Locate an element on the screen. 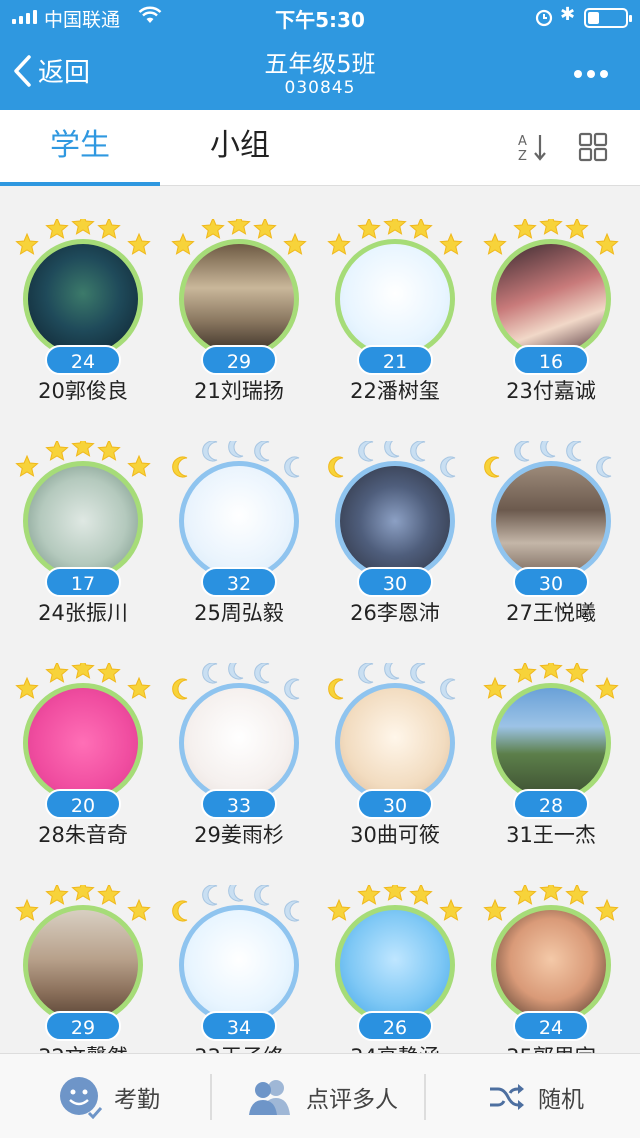 The image size is (640, 1138). student-card: 33 29姜雨杉 is located at coordinates (234, 742).